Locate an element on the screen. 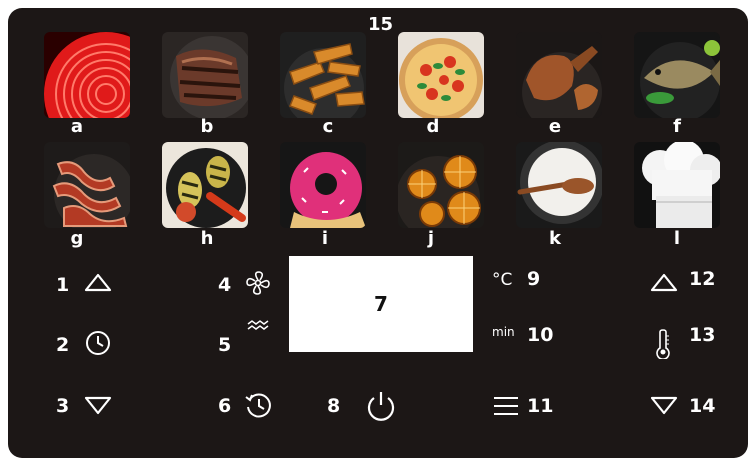 This screenshot has height=462, width=754. celsius-unit: °C is located at coordinates (502, 280).